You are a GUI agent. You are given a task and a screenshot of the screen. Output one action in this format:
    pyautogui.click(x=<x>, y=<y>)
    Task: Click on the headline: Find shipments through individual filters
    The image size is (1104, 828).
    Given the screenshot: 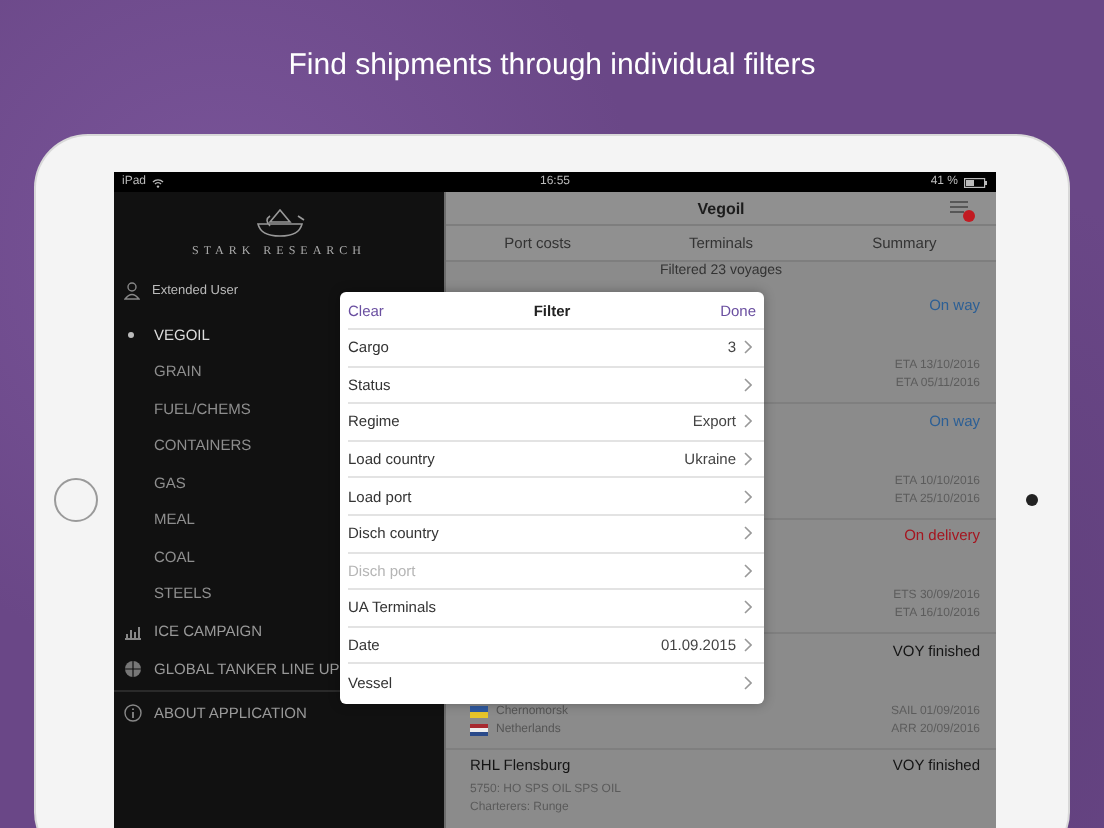 What is the action you would take?
    pyautogui.click(x=552, y=65)
    